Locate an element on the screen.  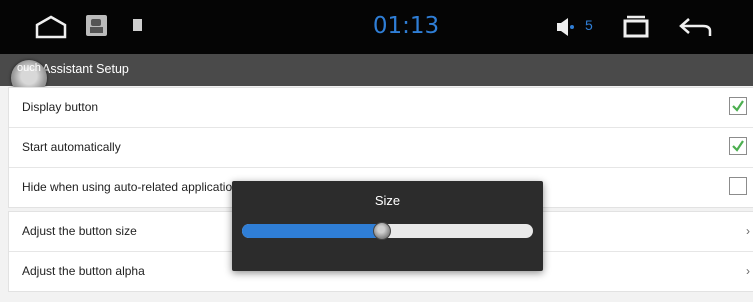
title-bar: Assistant Setup is located at coordinates (376, 70).